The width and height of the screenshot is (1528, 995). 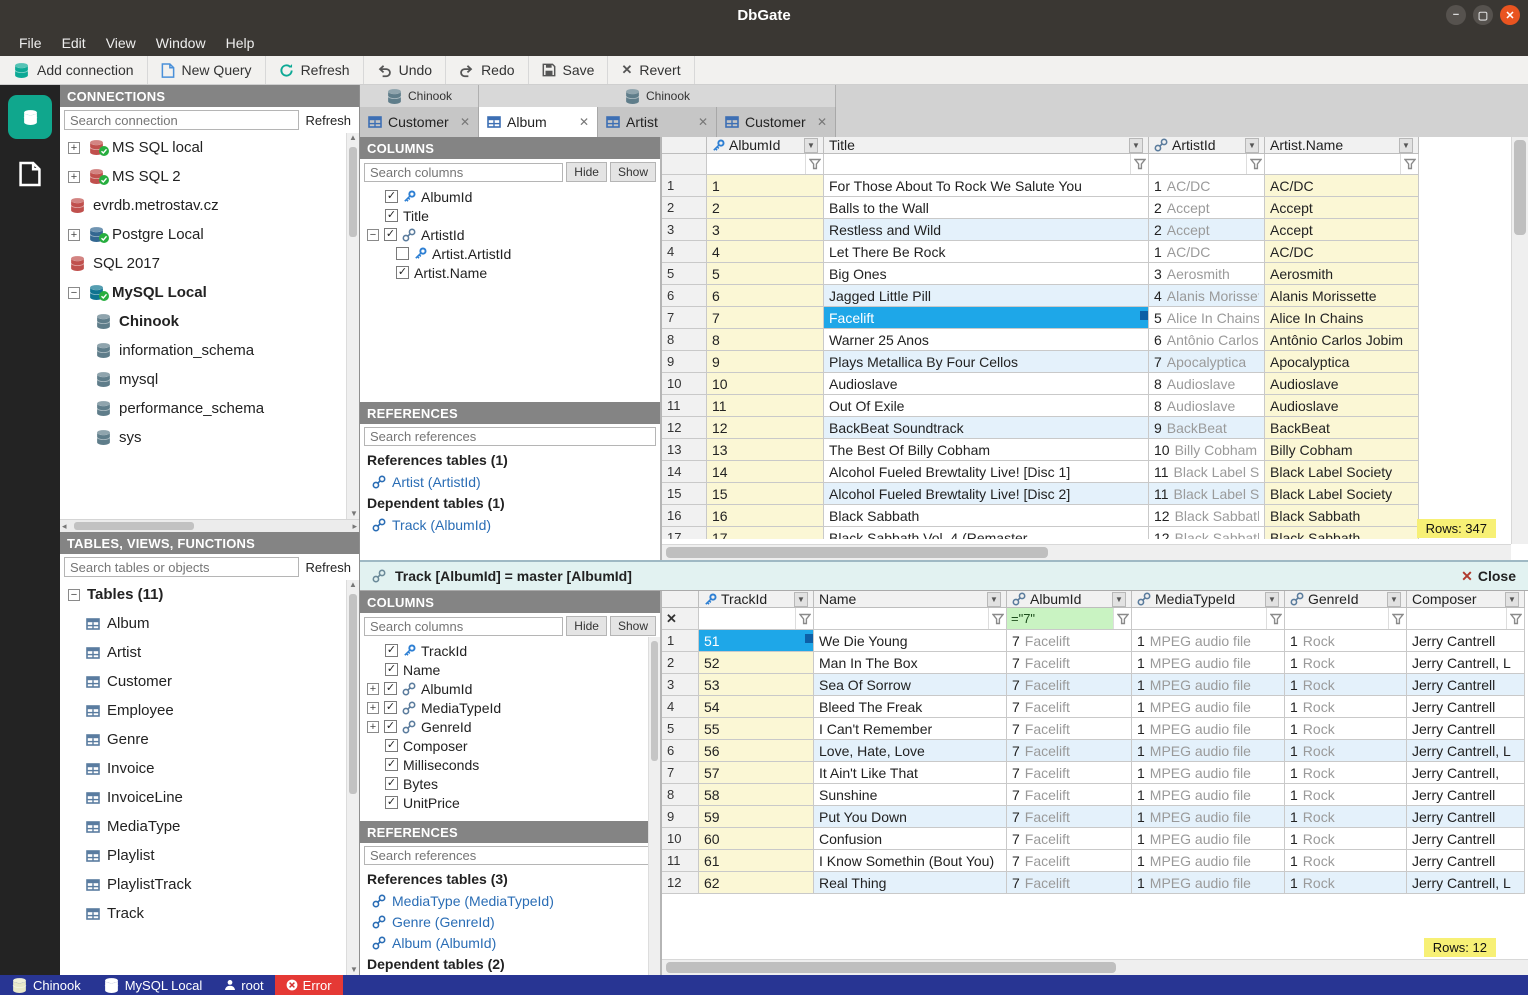 What do you see at coordinates (986, 252) in the screenshot?
I see `cell-title: Let There Be Rock` at bounding box center [986, 252].